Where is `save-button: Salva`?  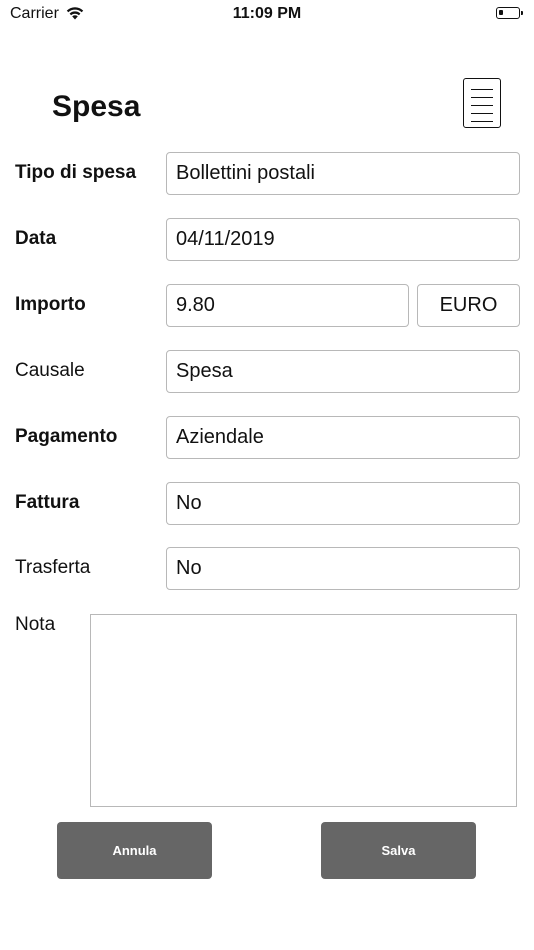
save-button: Salva is located at coordinates (398, 850).